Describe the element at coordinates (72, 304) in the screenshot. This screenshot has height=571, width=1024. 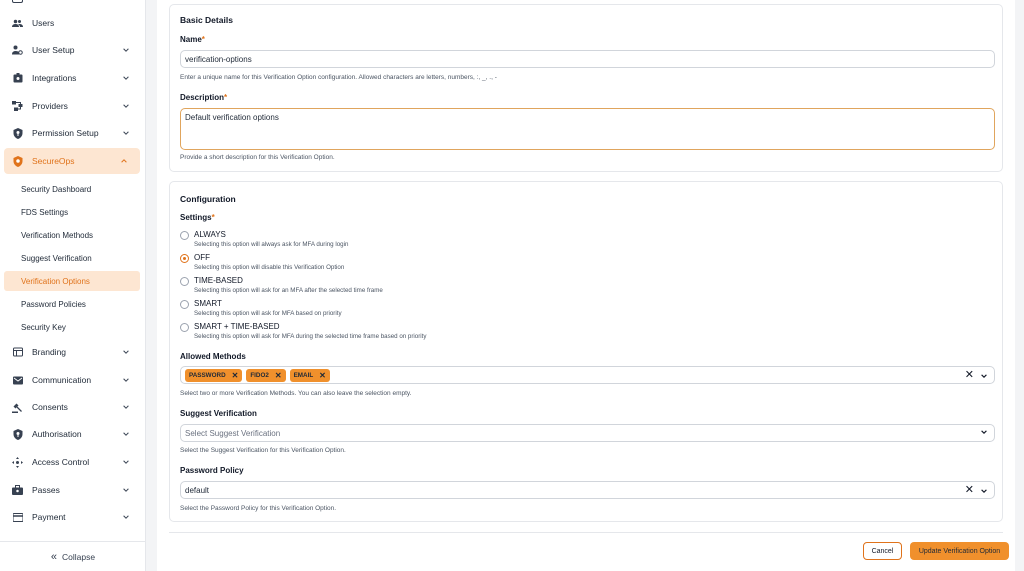
I see `sidebar-subitem-password-policies: Password Policies` at that location.